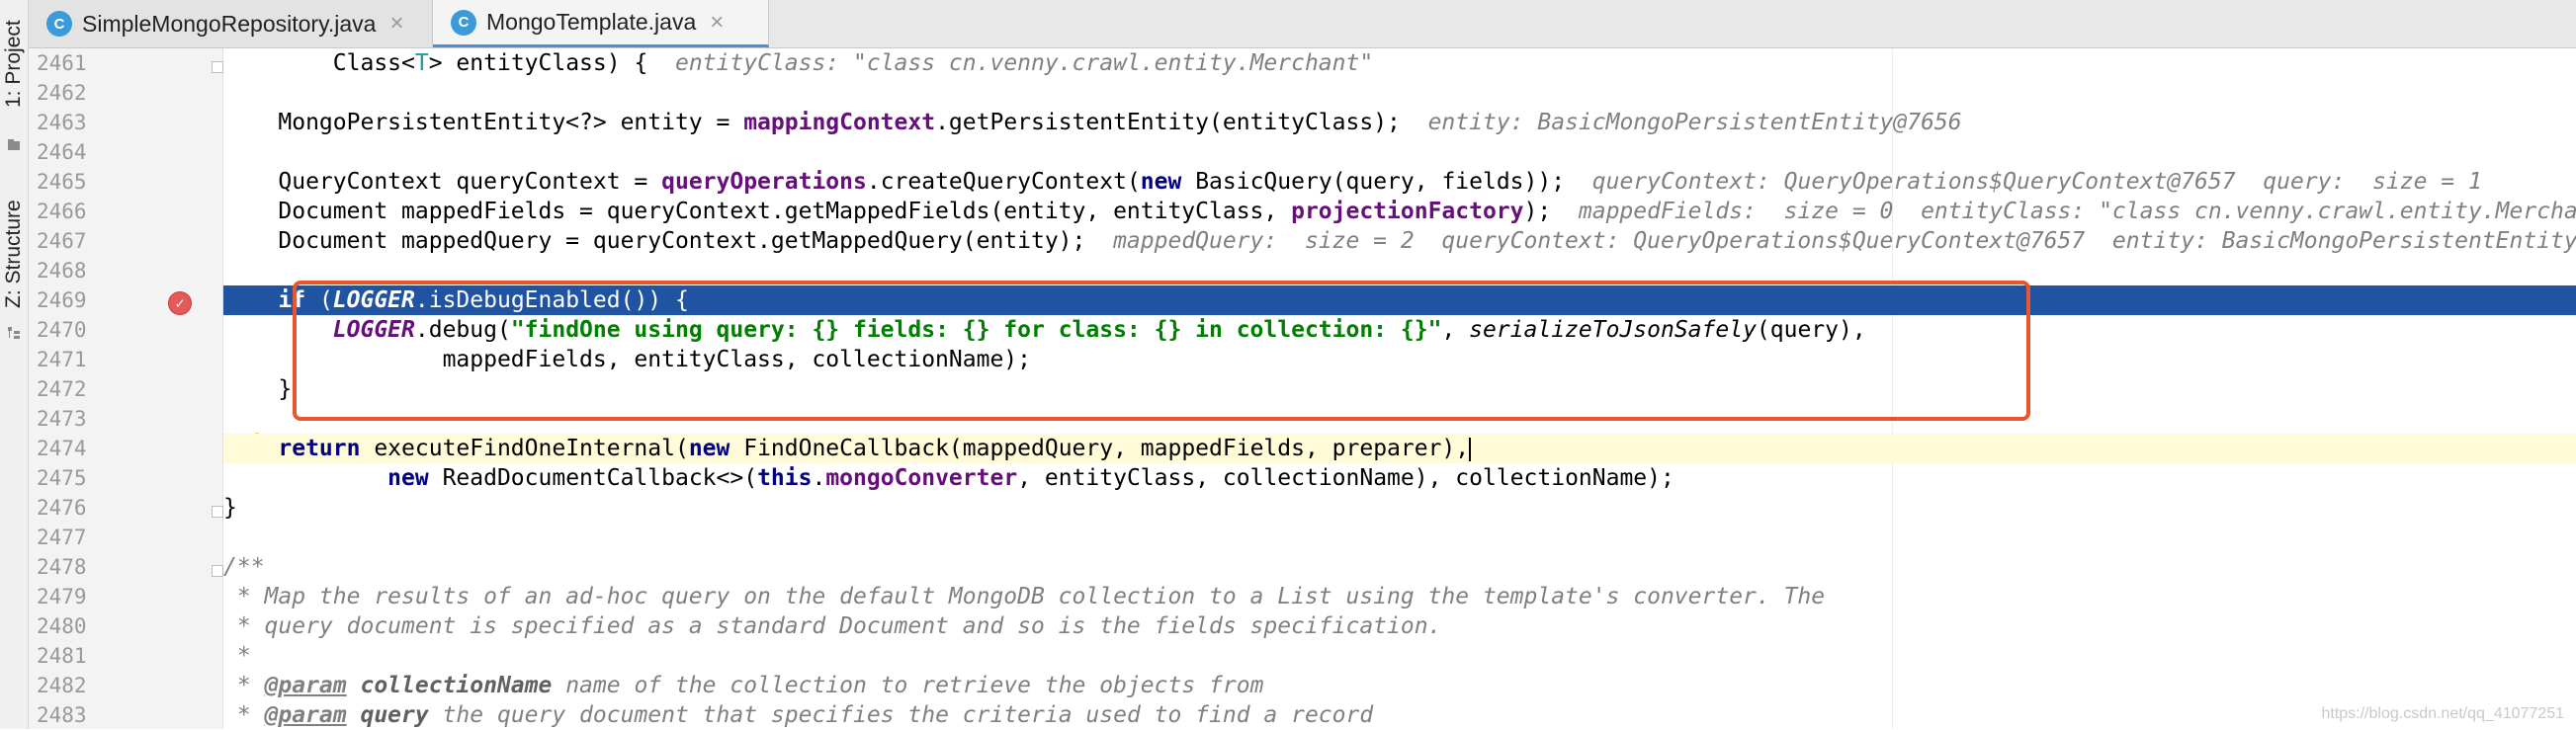  I want to click on line-number: 2464, so click(62, 152).